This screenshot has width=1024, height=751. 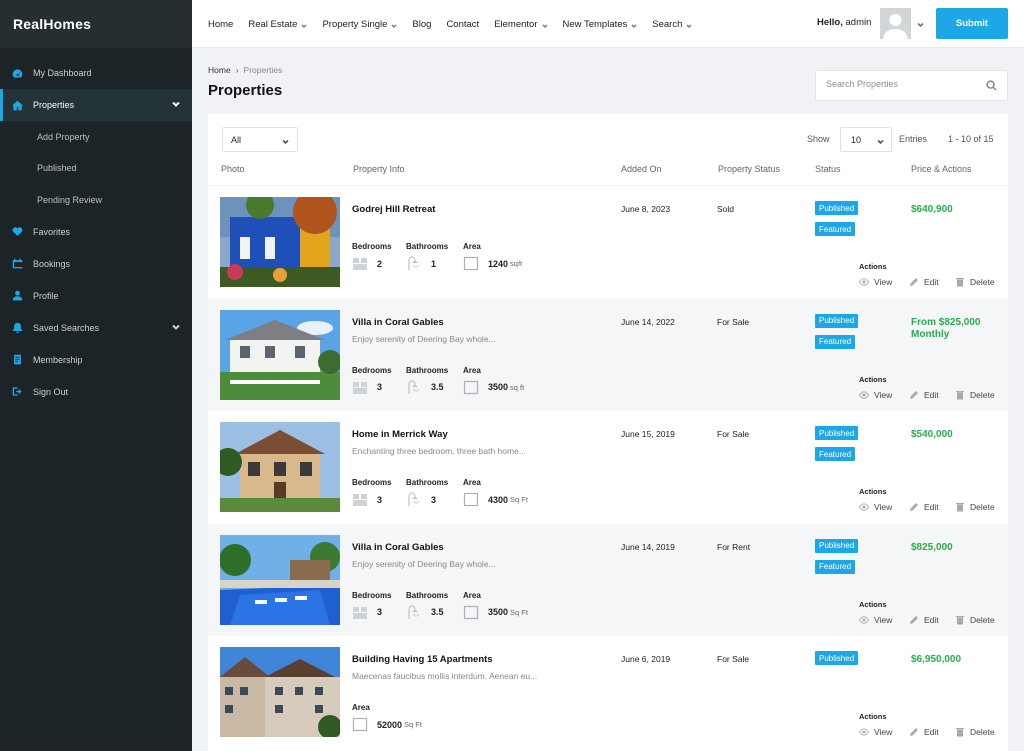 What do you see at coordinates (936, 659) in the screenshot?
I see `price-value: $6,950,000` at bounding box center [936, 659].